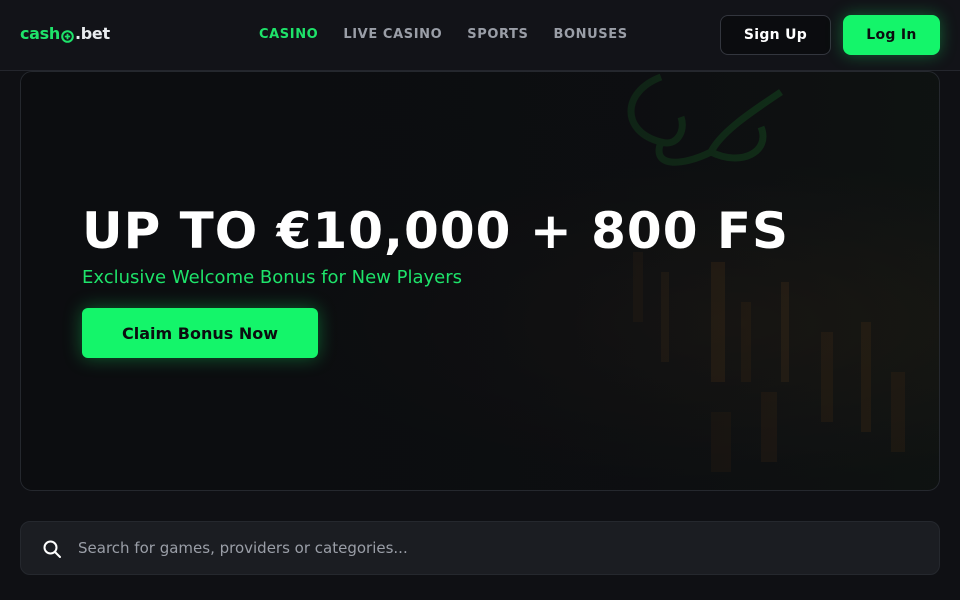 Image resolution: width=960 pixels, height=600 pixels. Describe the element at coordinates (52, 549) in the screenshot. I see `search-icon` at that location.